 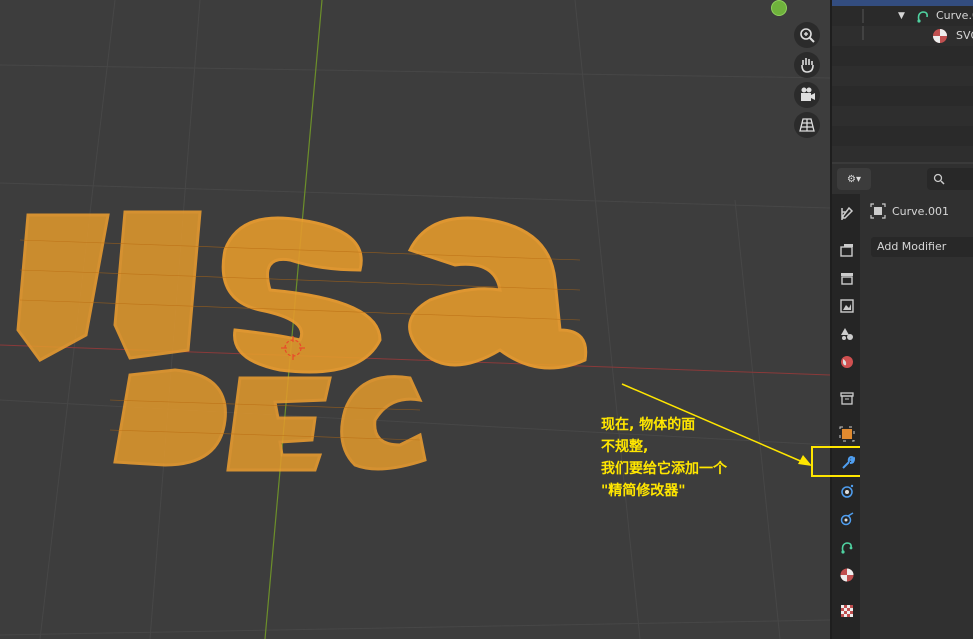 What do you see at coordinates (847, 398) in the screenshot?
I see `collection-icon` at bounding box center [847, 398].